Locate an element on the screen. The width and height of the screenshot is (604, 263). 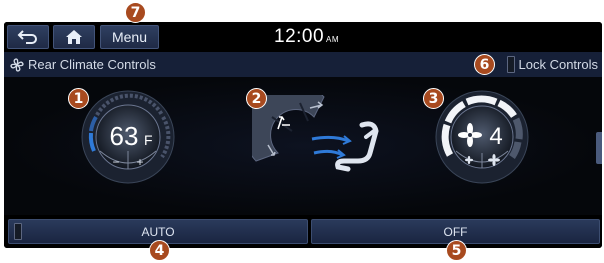
callout-4: 4 is located at coordinates (159, 250).